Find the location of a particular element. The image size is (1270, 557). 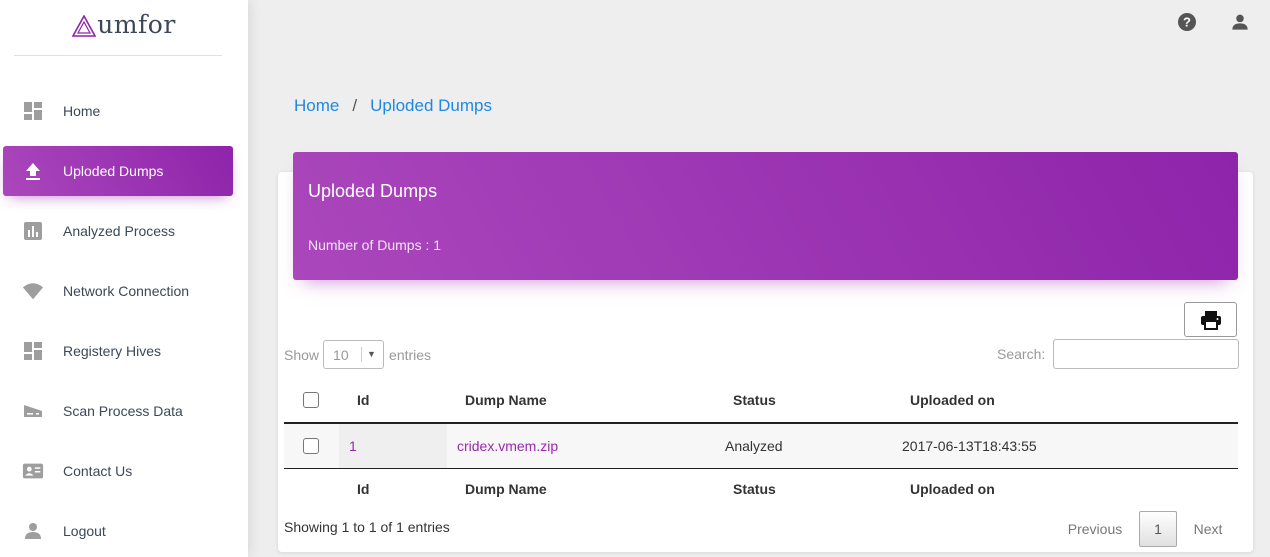

sidebar-item-label: Uploded Dumps is located at coordinates (113, 171).